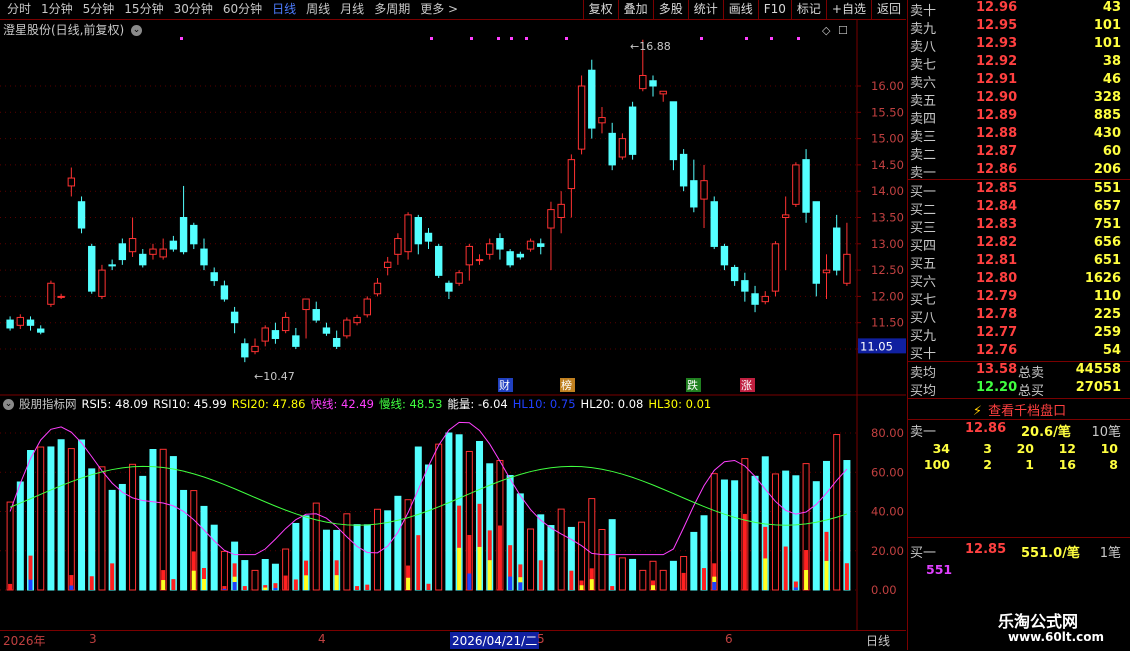 Image resolution: width=1130 pixels, height=651 pixels. Describe the element at coordinates (1019, 334) in the screenshot. I see `buy-level: 买九 12.77 259` at that location.